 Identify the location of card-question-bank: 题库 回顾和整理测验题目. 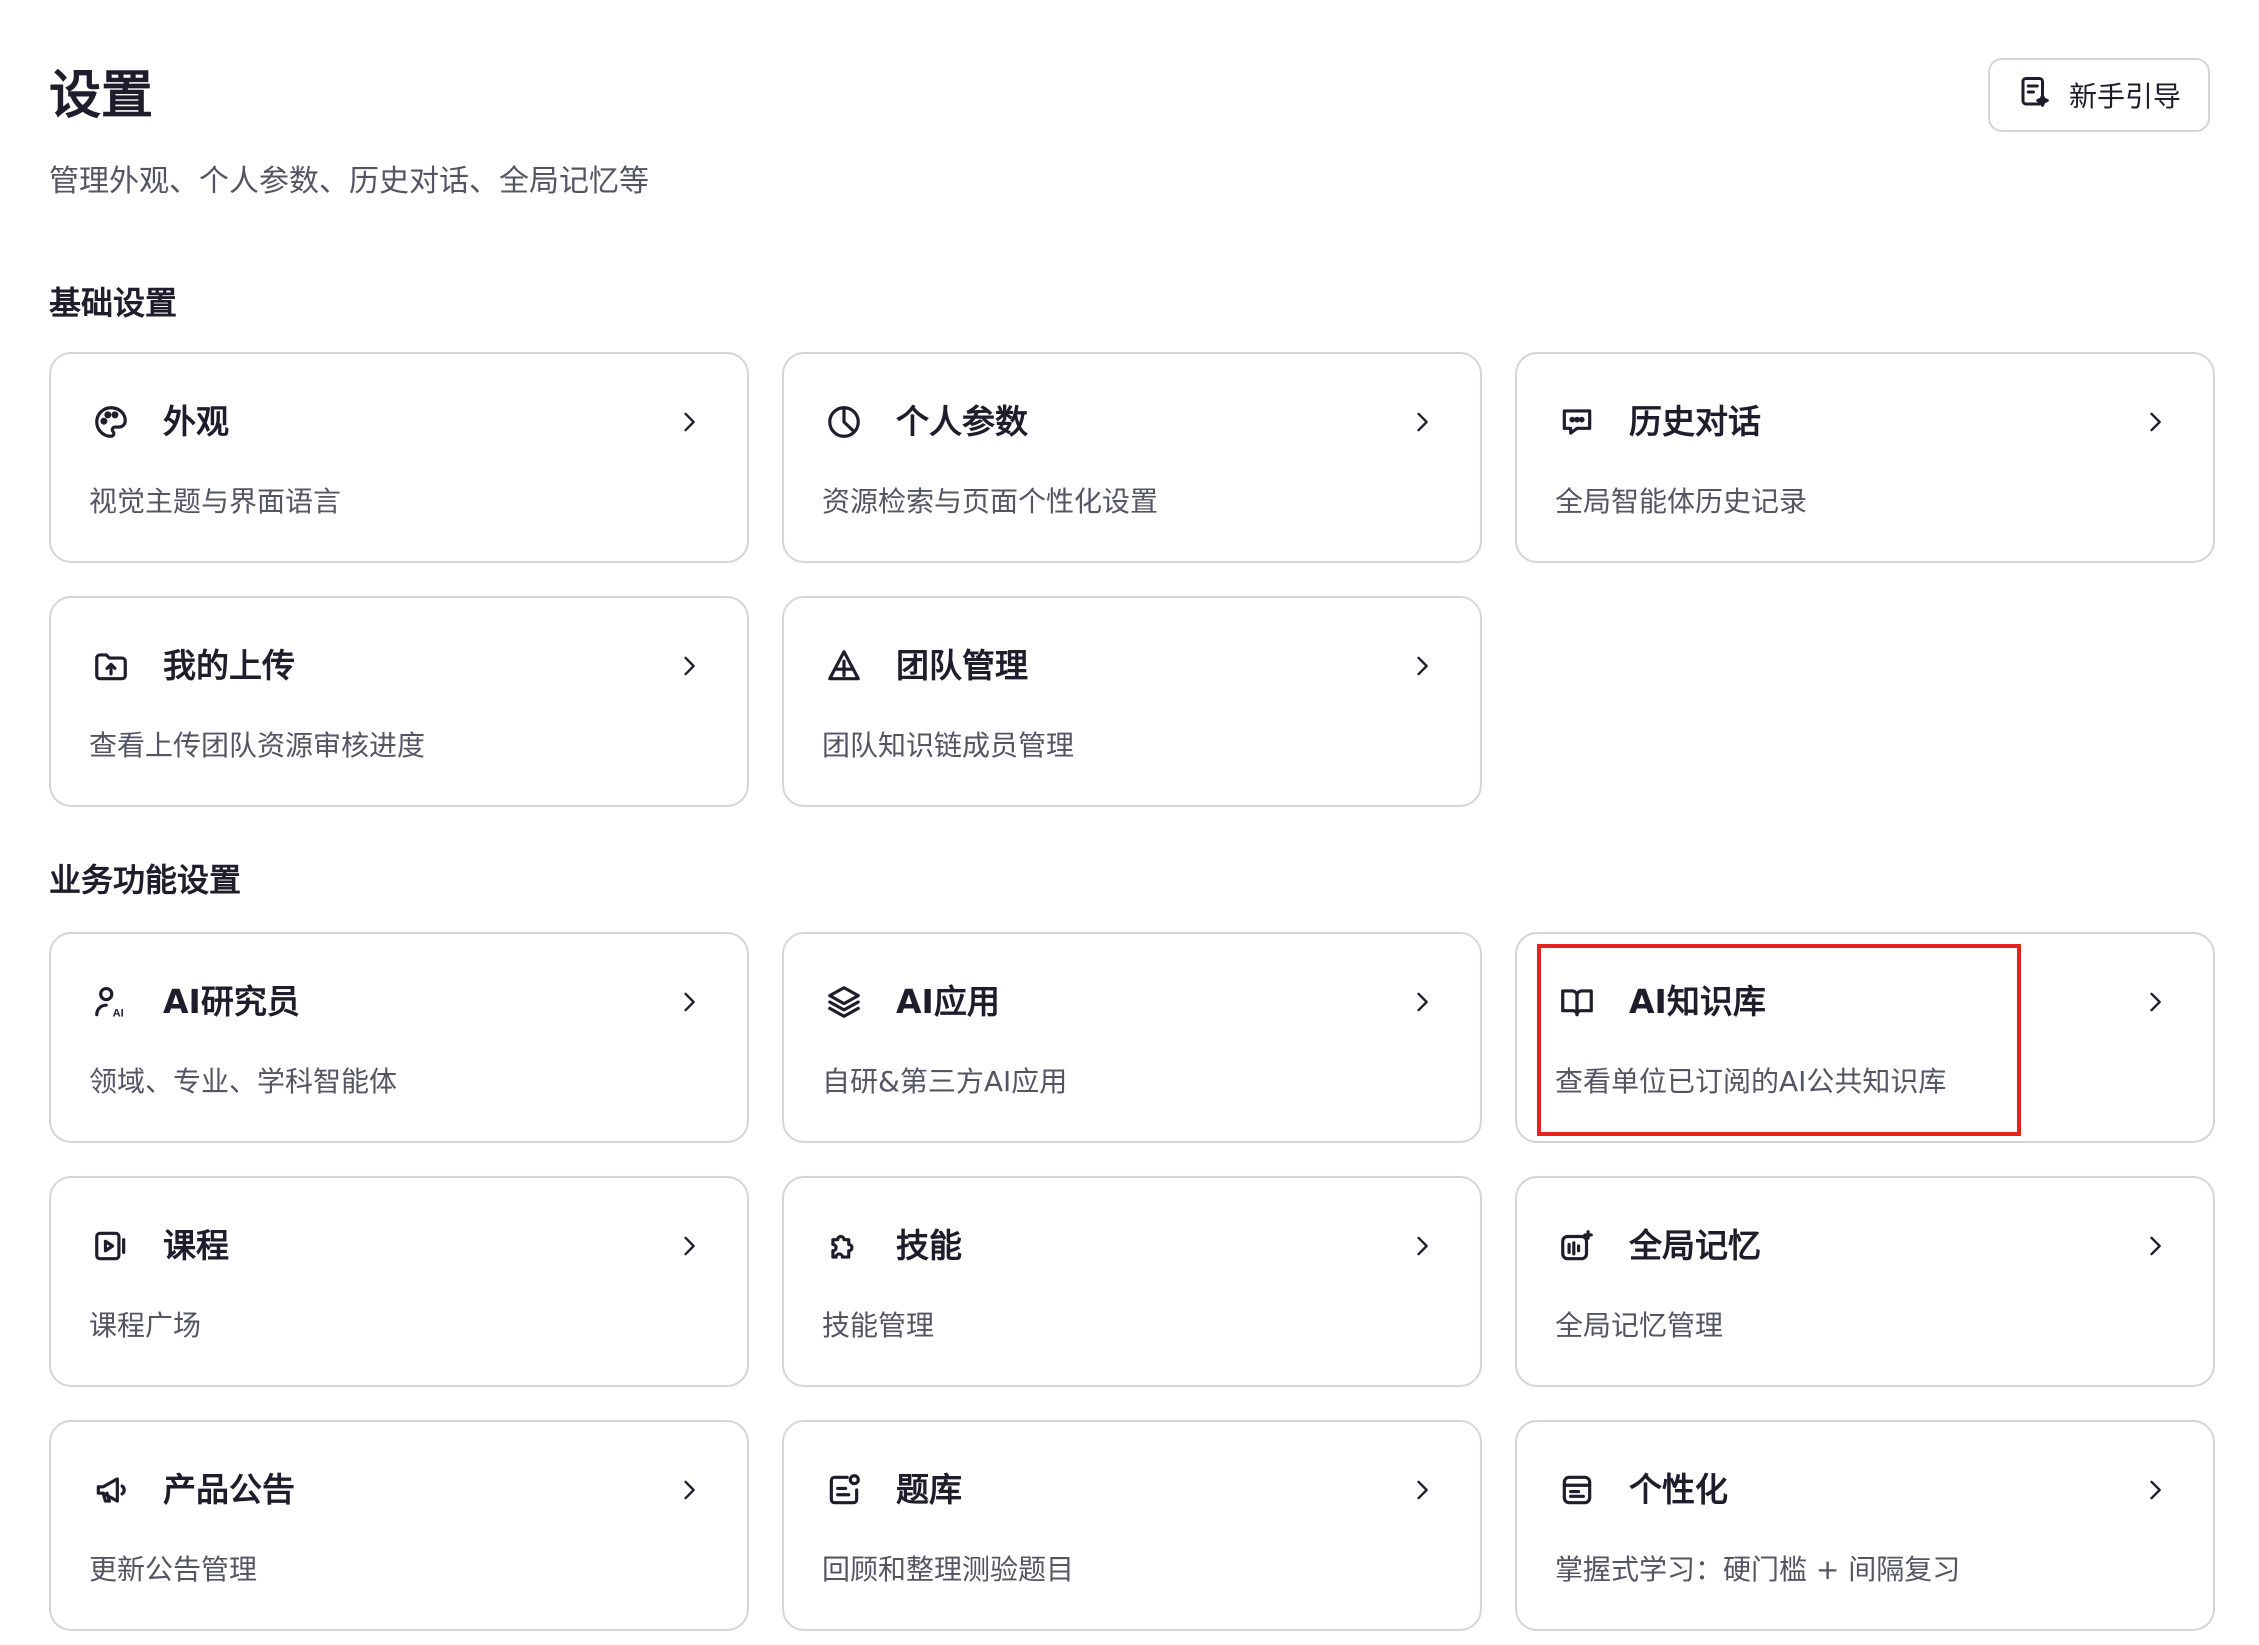
(1132, 1525).